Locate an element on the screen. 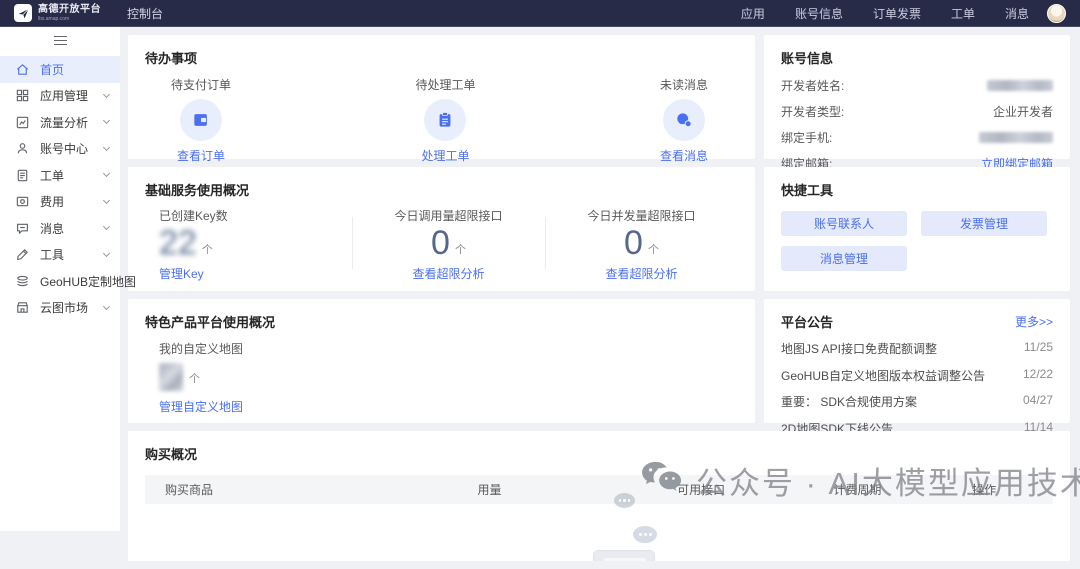  view-messages-link: 查看消息 is located at coordinates (684, 155).